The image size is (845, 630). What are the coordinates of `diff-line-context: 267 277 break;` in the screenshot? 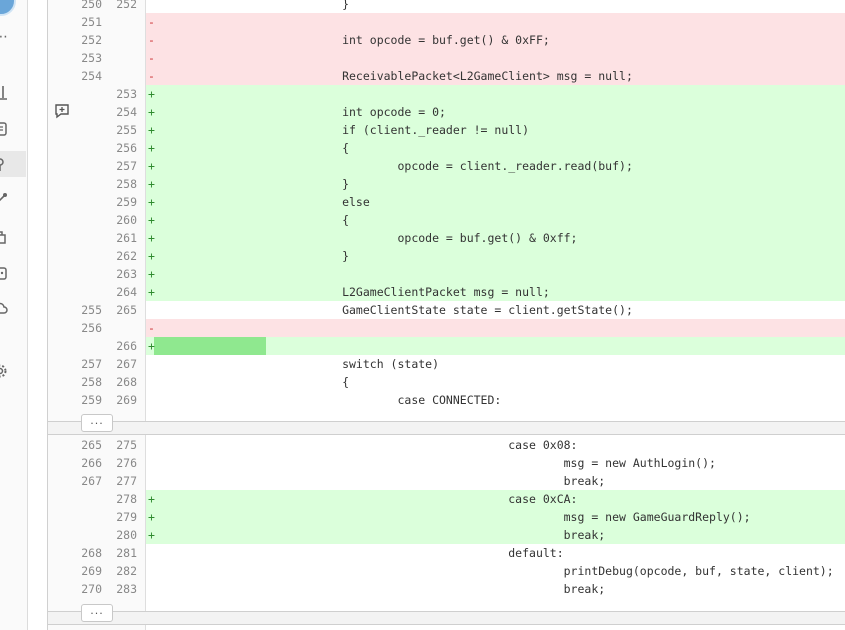 It's located at (446, 481).